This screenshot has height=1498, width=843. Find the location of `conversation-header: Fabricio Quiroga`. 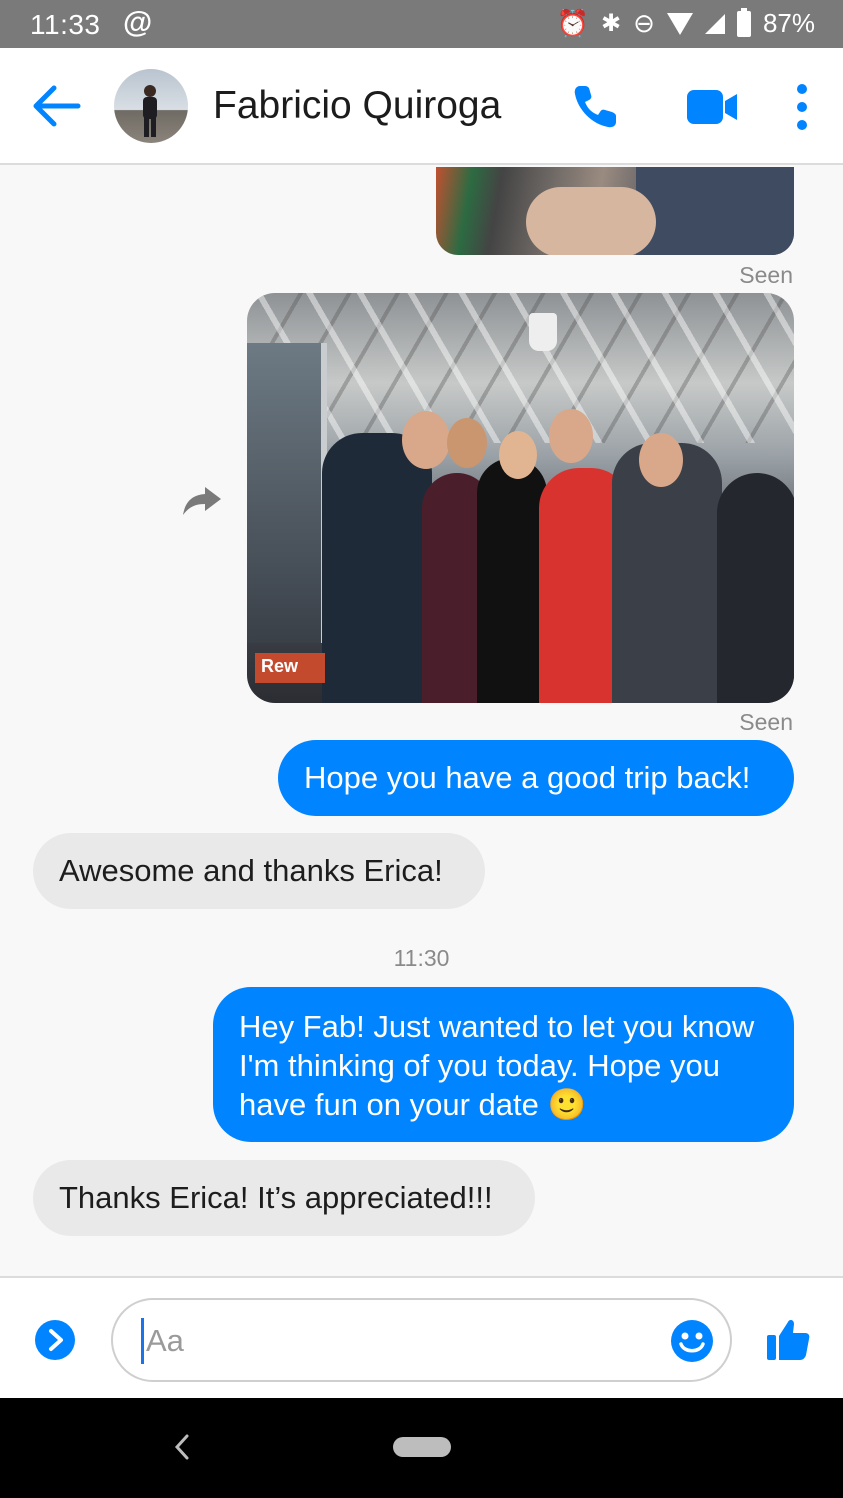

conversation-header: Fabricio Quiroga is located at coordinates (421, 106).